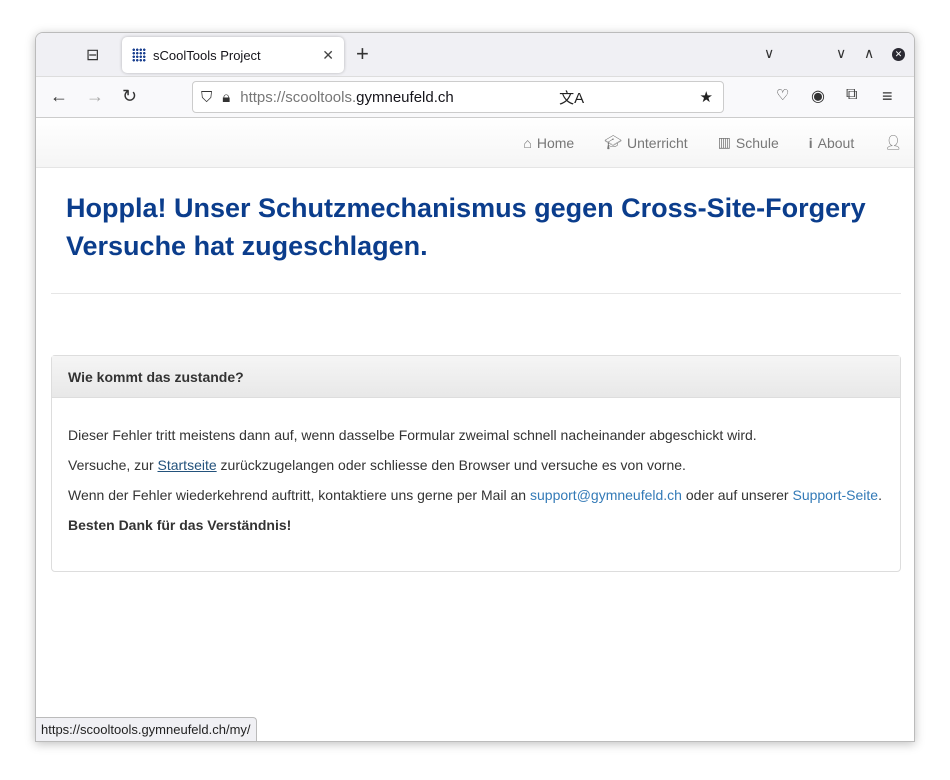 Image resolution: width=950 pixels, height=780 pixels. I want to click on bookmark-star-icon: ★, so click(706, 97).